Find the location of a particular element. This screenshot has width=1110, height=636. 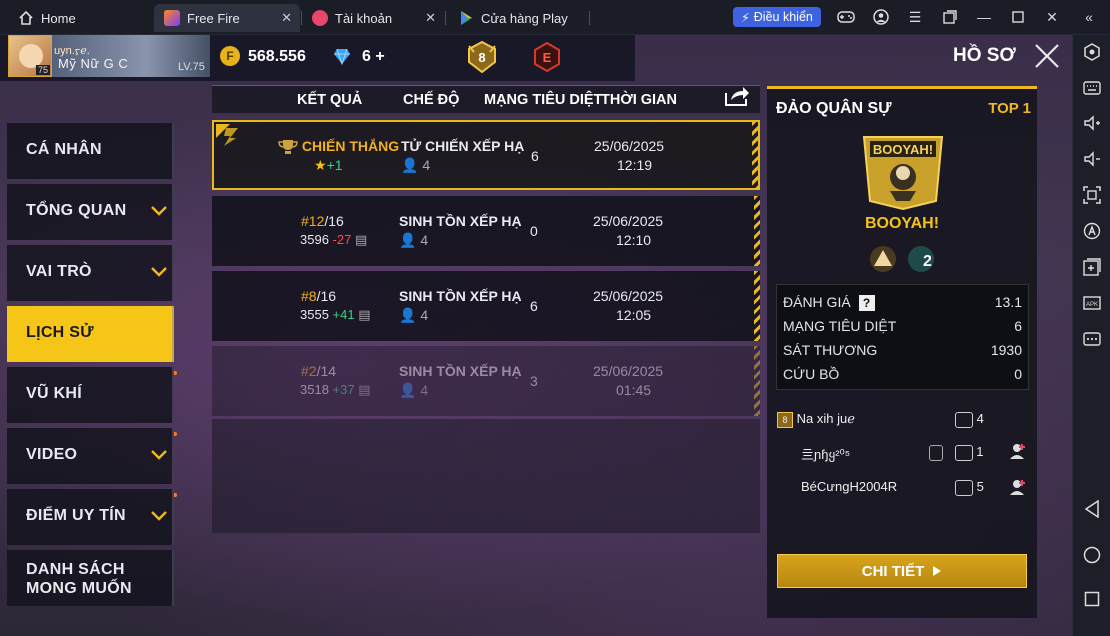

menu-item-label: VIDEO is located at coordinates (52, 454).